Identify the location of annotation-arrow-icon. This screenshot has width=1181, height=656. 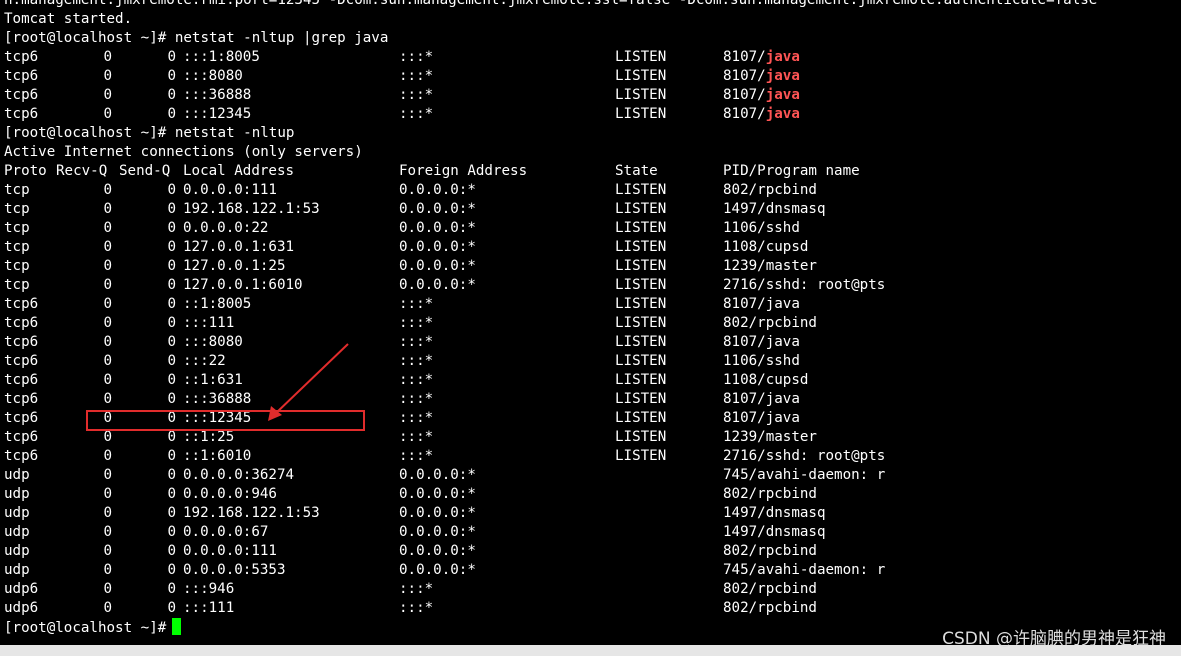
(308, 382).